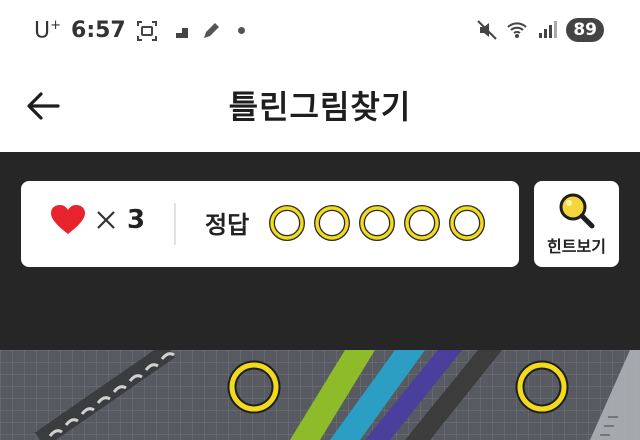 The height and width of the screenshot is (440, 640). What do you see at coordinates (227, 225) in the screenshot?
I see `answer-label: 정답` at bounding box center [227, 225].